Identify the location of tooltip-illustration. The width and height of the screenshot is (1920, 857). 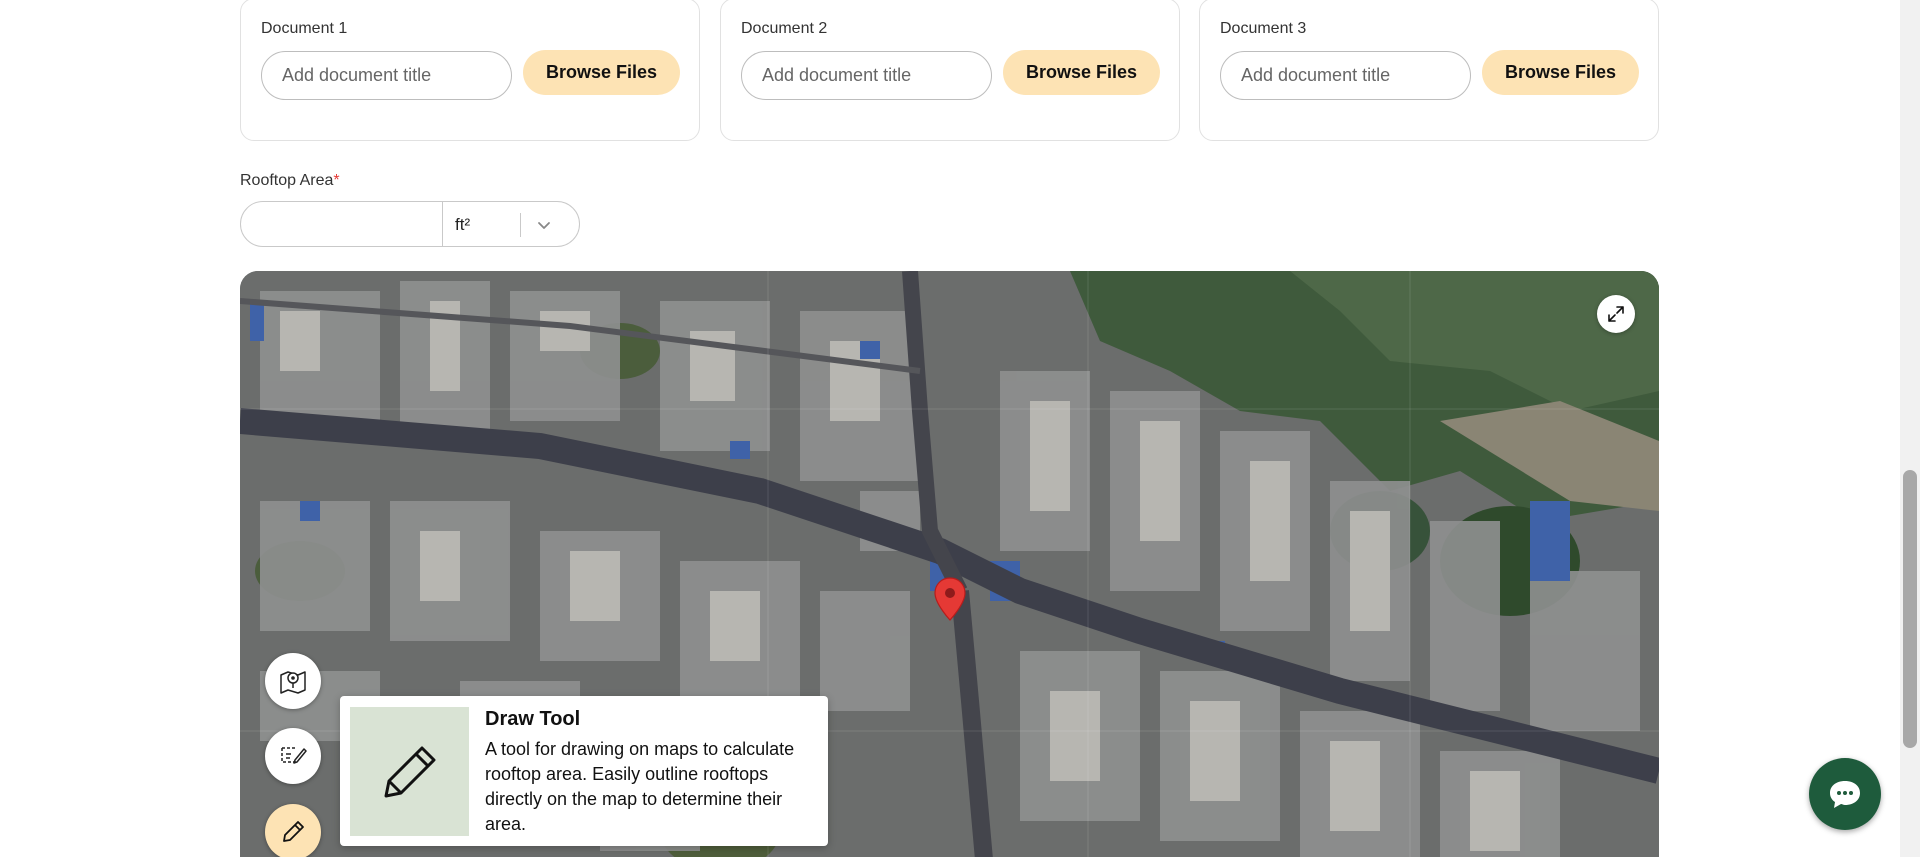
(409, 771).